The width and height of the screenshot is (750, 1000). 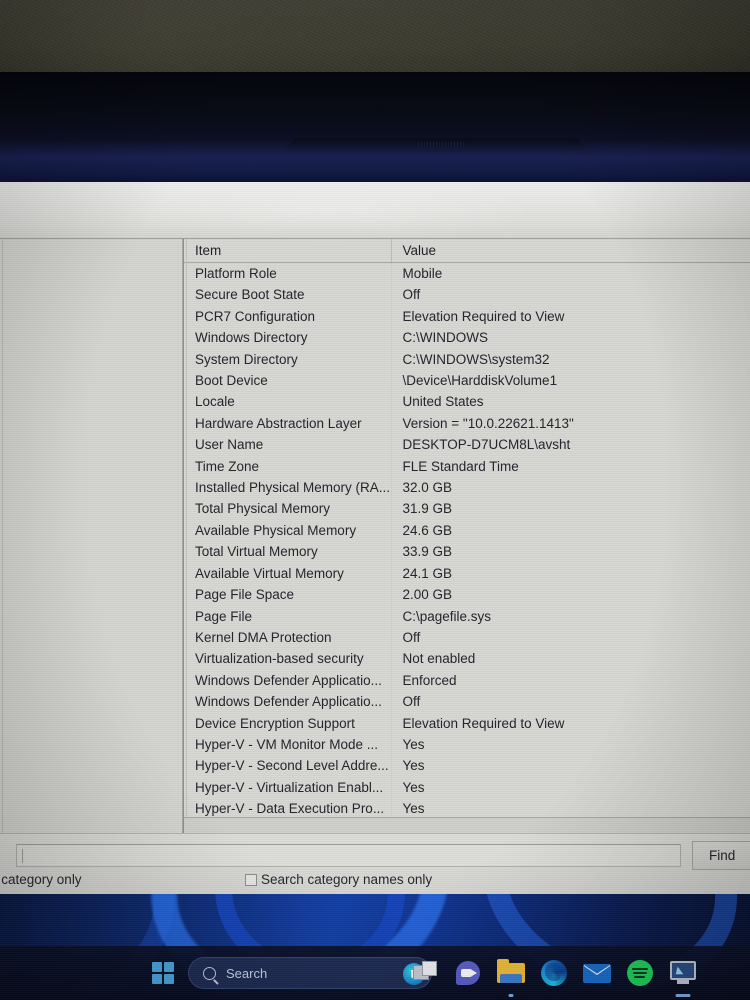 I want to click on taskbar-item-edge, so click(x=554, y=973).